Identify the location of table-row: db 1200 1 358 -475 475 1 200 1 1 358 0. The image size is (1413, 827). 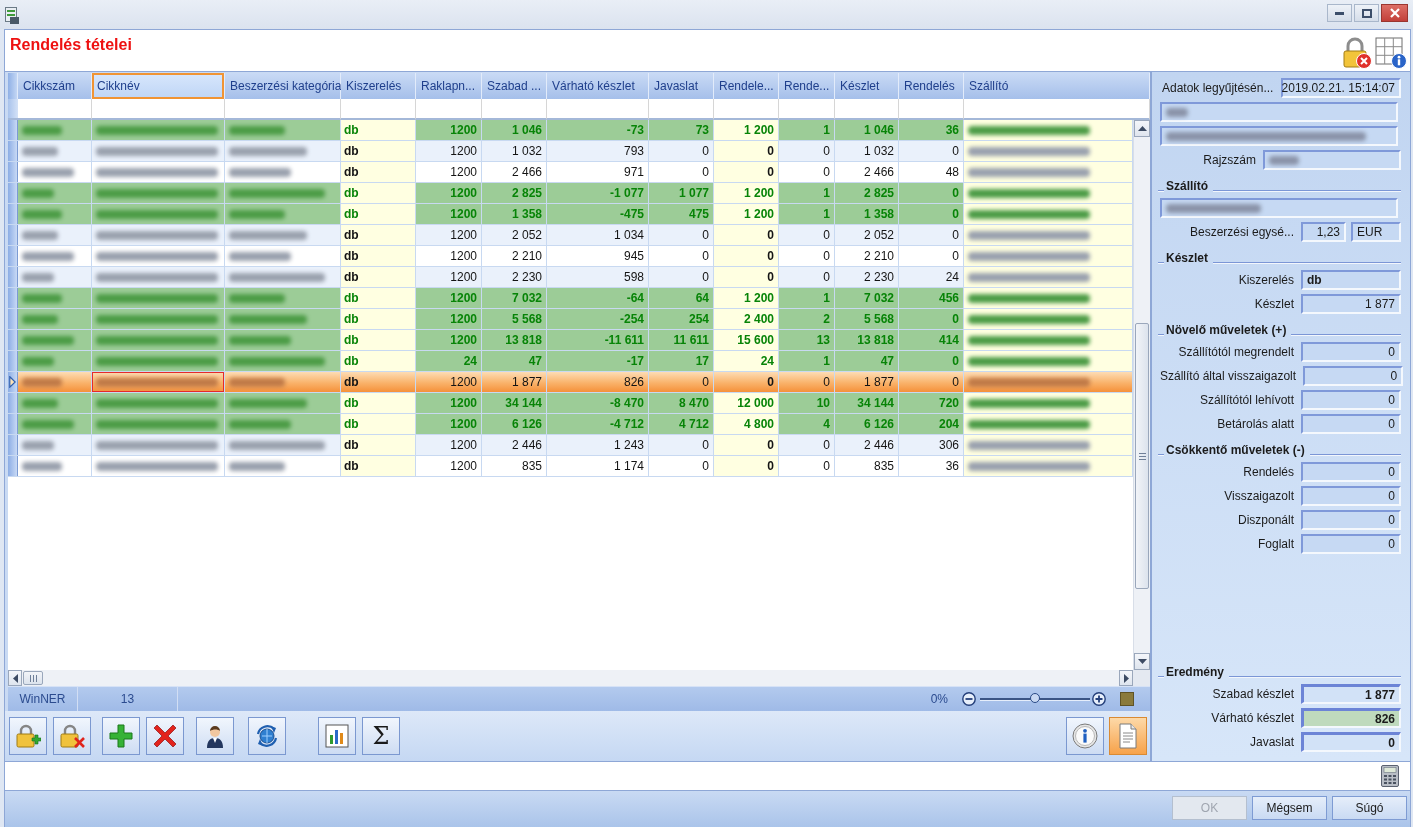
(570, 214).